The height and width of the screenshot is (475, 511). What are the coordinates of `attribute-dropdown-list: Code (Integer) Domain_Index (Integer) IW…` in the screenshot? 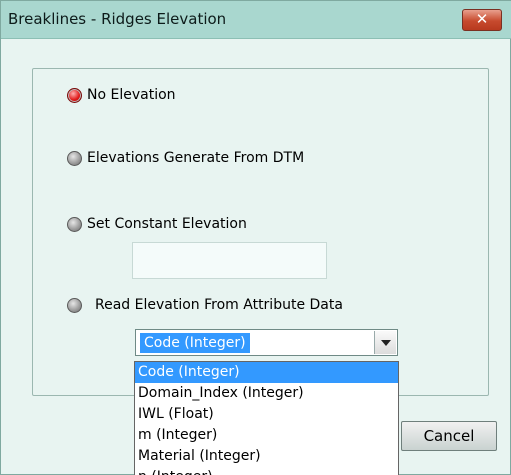 It's located at (266, 418).